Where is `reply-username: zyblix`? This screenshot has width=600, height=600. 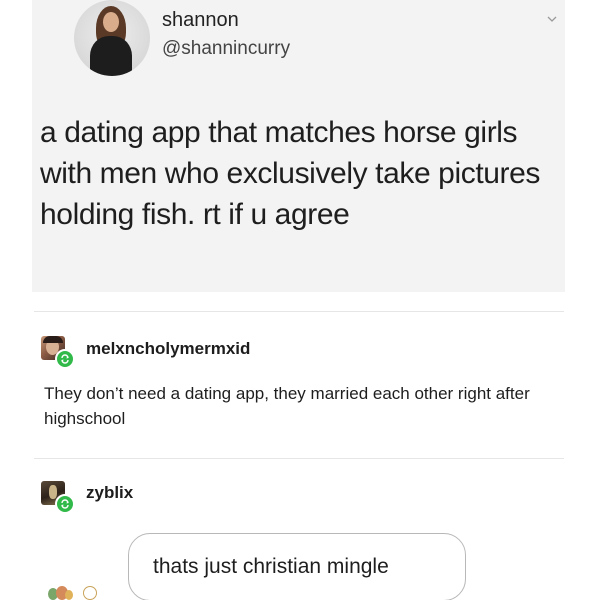
reply-username: zyblix is located at coordinates (109, 493).